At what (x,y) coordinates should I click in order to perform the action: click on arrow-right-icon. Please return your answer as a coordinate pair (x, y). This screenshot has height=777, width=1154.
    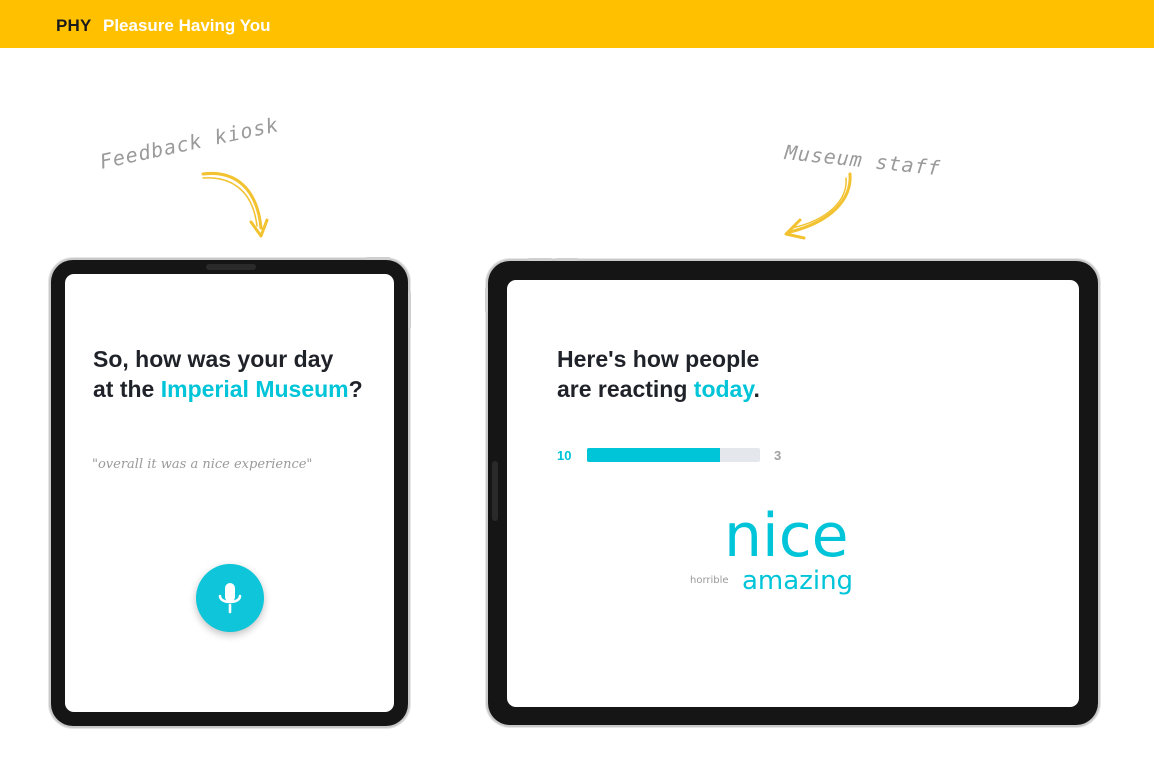
    Looking at the image, I should click on (818, 206).